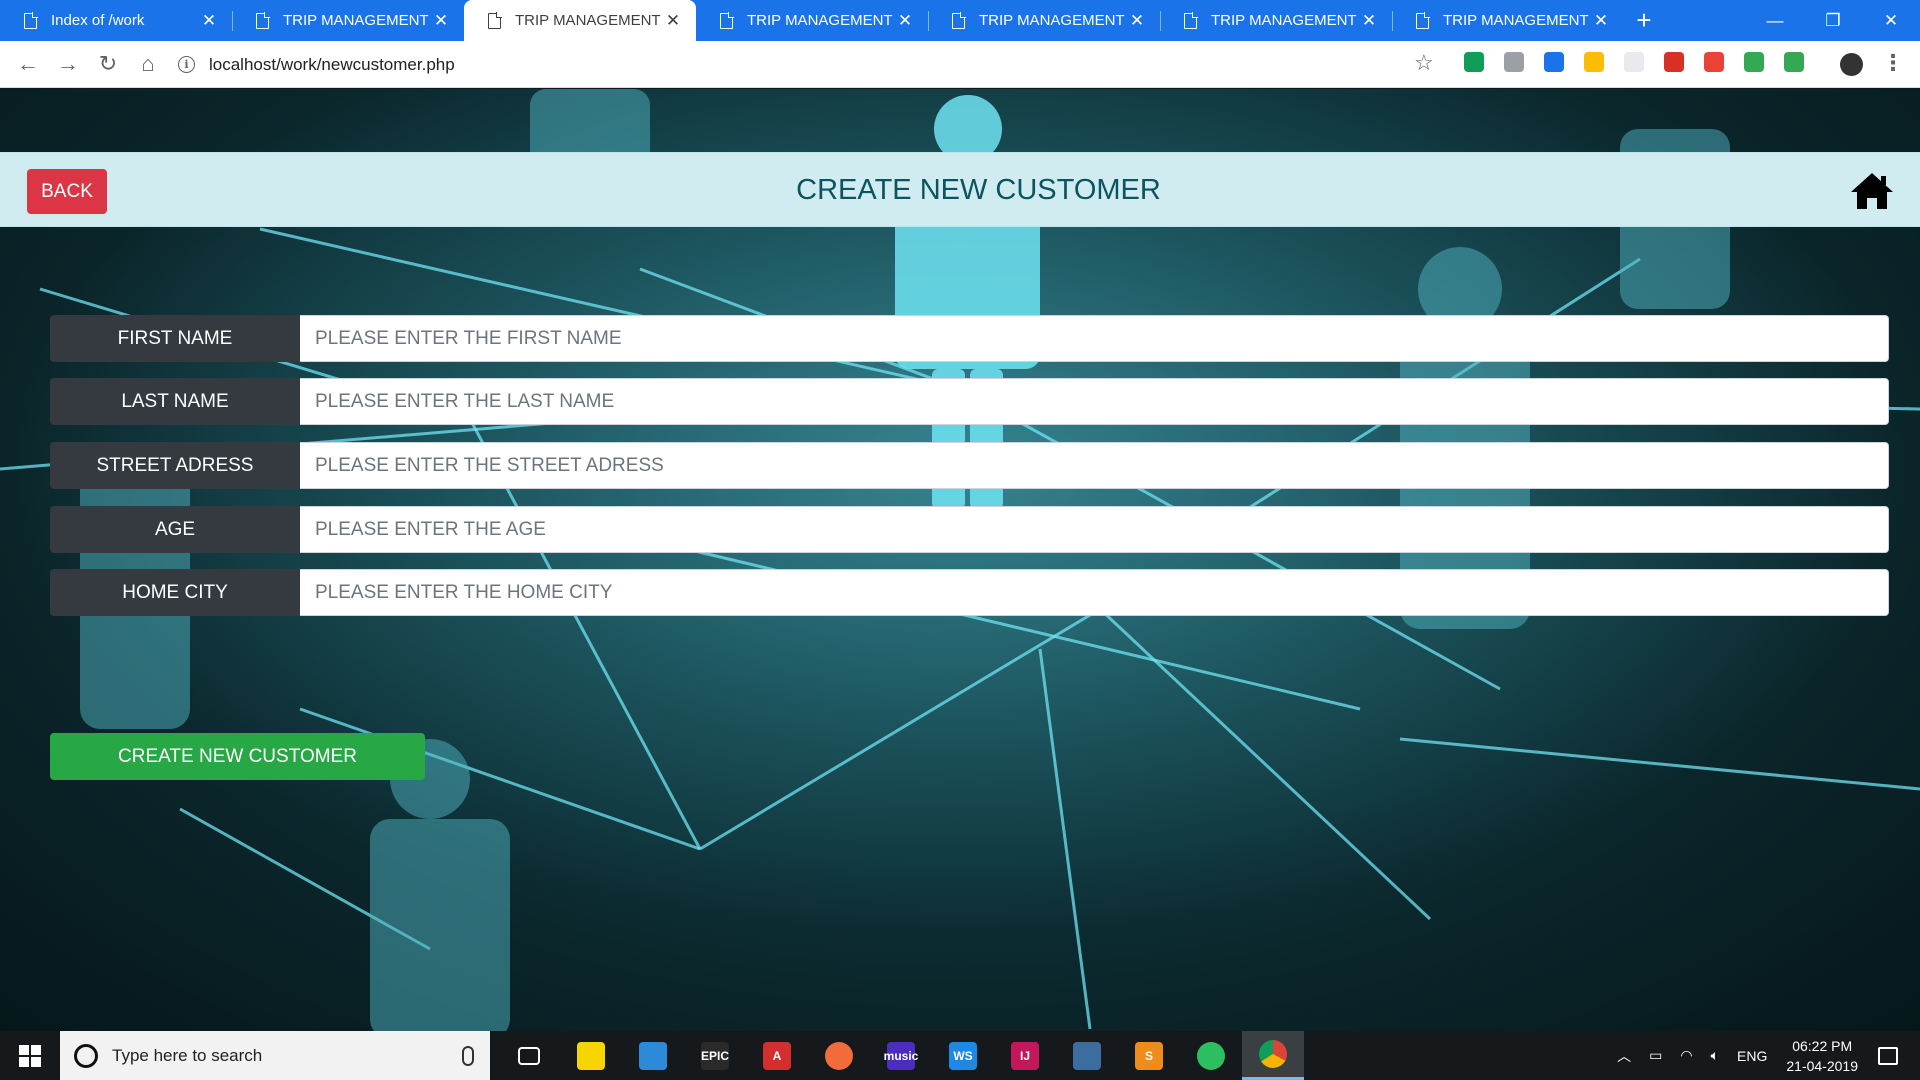 The width and height of the screenshot is (1920, 1080). I want to click on field-label: AGE, so click(175, 529).